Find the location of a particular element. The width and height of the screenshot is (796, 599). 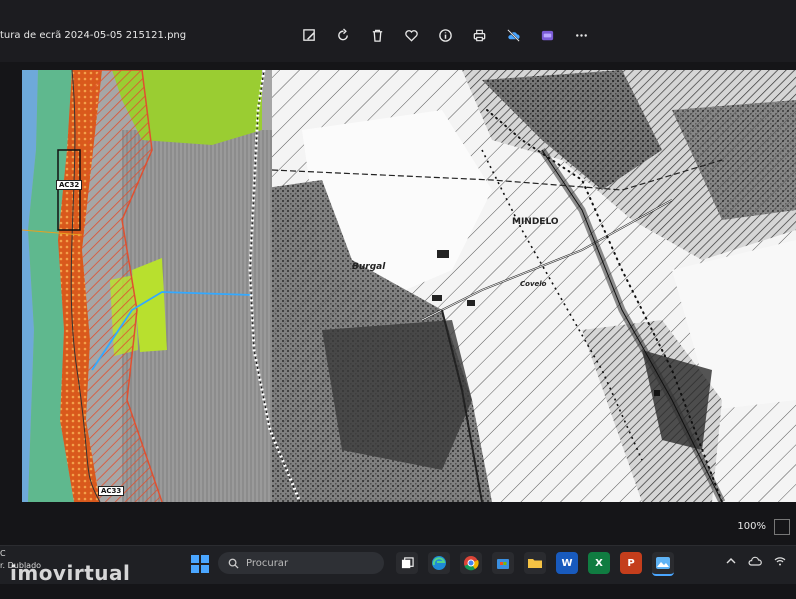

wifi-icon is located at coordinates (780, 562).